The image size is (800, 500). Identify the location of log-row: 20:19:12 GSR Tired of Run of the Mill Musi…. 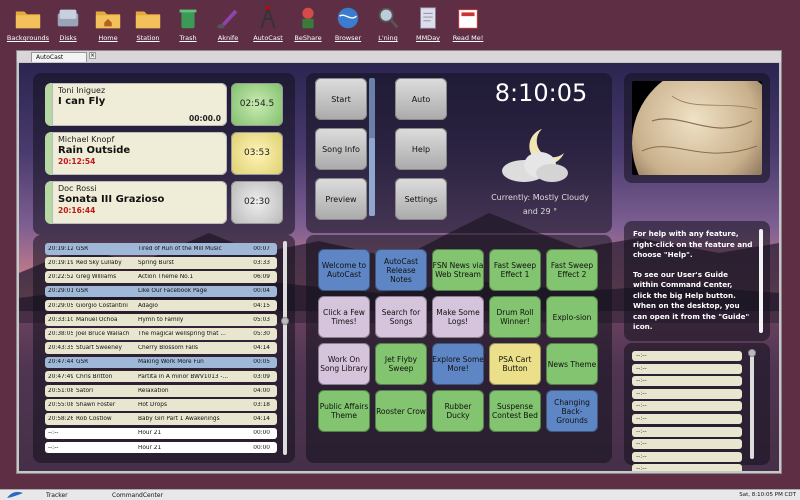
(161, 249).